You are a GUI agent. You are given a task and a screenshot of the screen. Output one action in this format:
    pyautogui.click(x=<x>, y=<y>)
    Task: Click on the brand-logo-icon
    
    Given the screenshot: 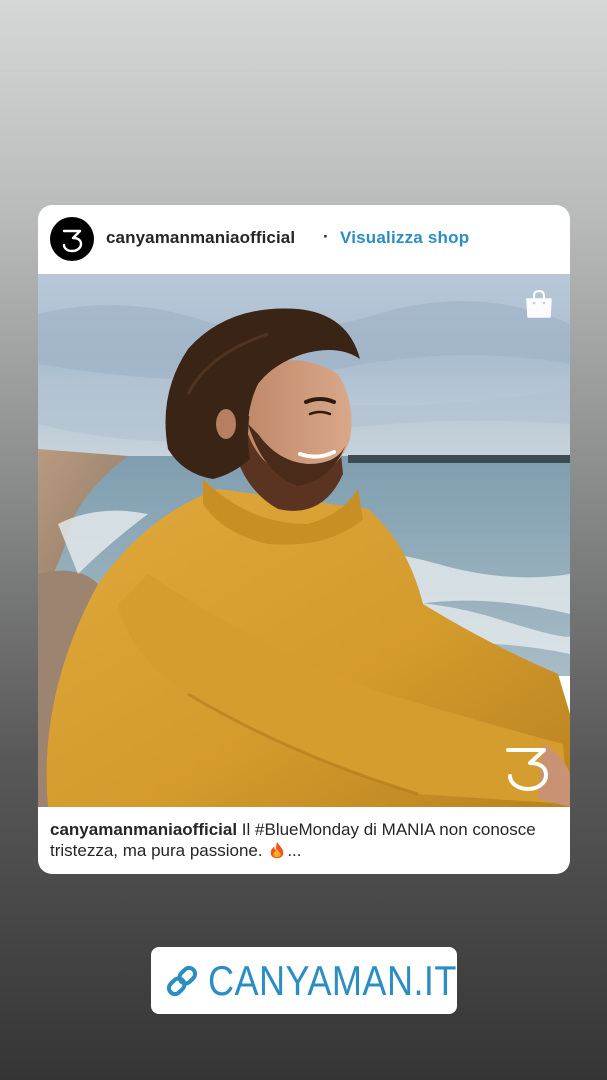 What is the action you would take?
    pyautogui.click(x=72, y=241)
    